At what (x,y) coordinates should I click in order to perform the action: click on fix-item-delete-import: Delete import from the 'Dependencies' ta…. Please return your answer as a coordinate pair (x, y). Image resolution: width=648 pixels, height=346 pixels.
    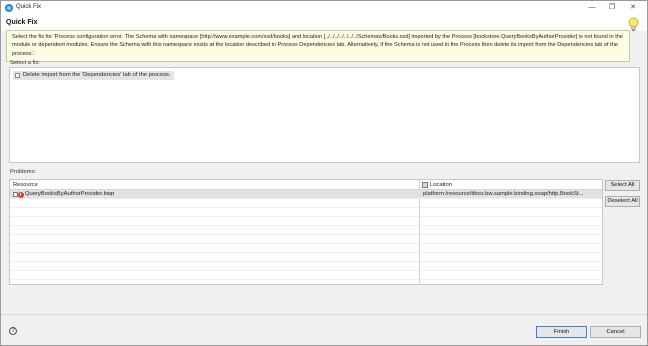
    Looking at the image, I should click on (93, 75).